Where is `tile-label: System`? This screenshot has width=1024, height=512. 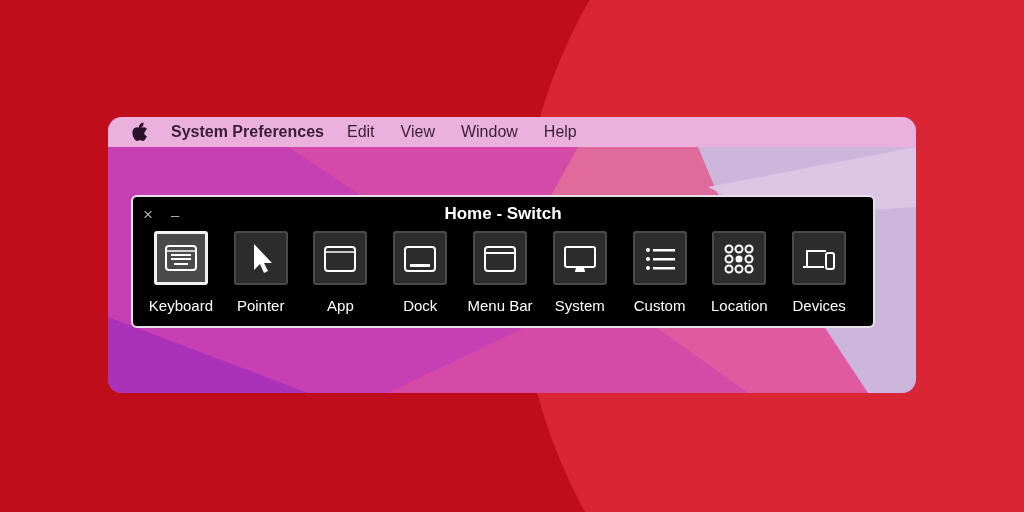
tile-label: System is located at coordinates (579, 306).